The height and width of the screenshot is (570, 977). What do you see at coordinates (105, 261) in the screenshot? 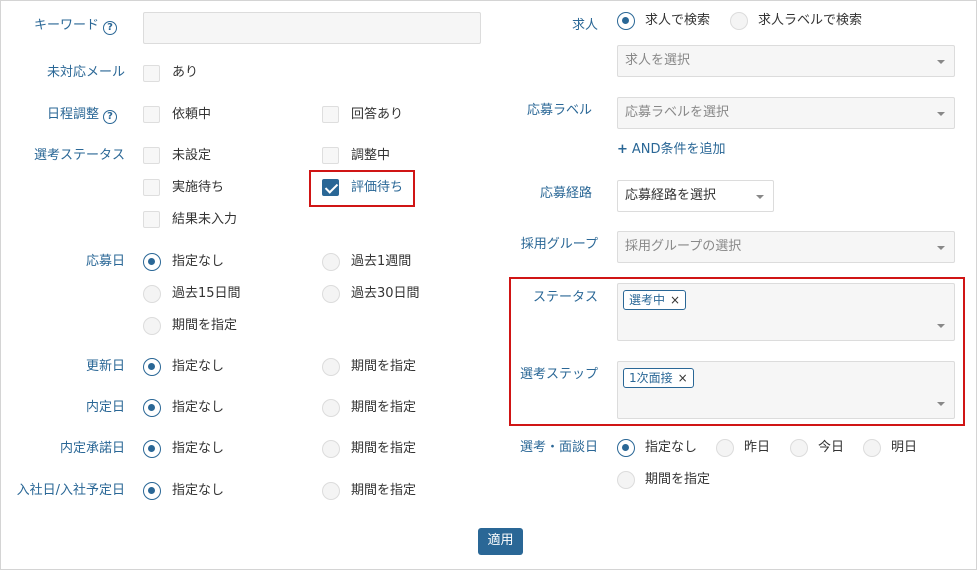
I see `apply-date-label: 応募日` at bounding box center [105, 261].